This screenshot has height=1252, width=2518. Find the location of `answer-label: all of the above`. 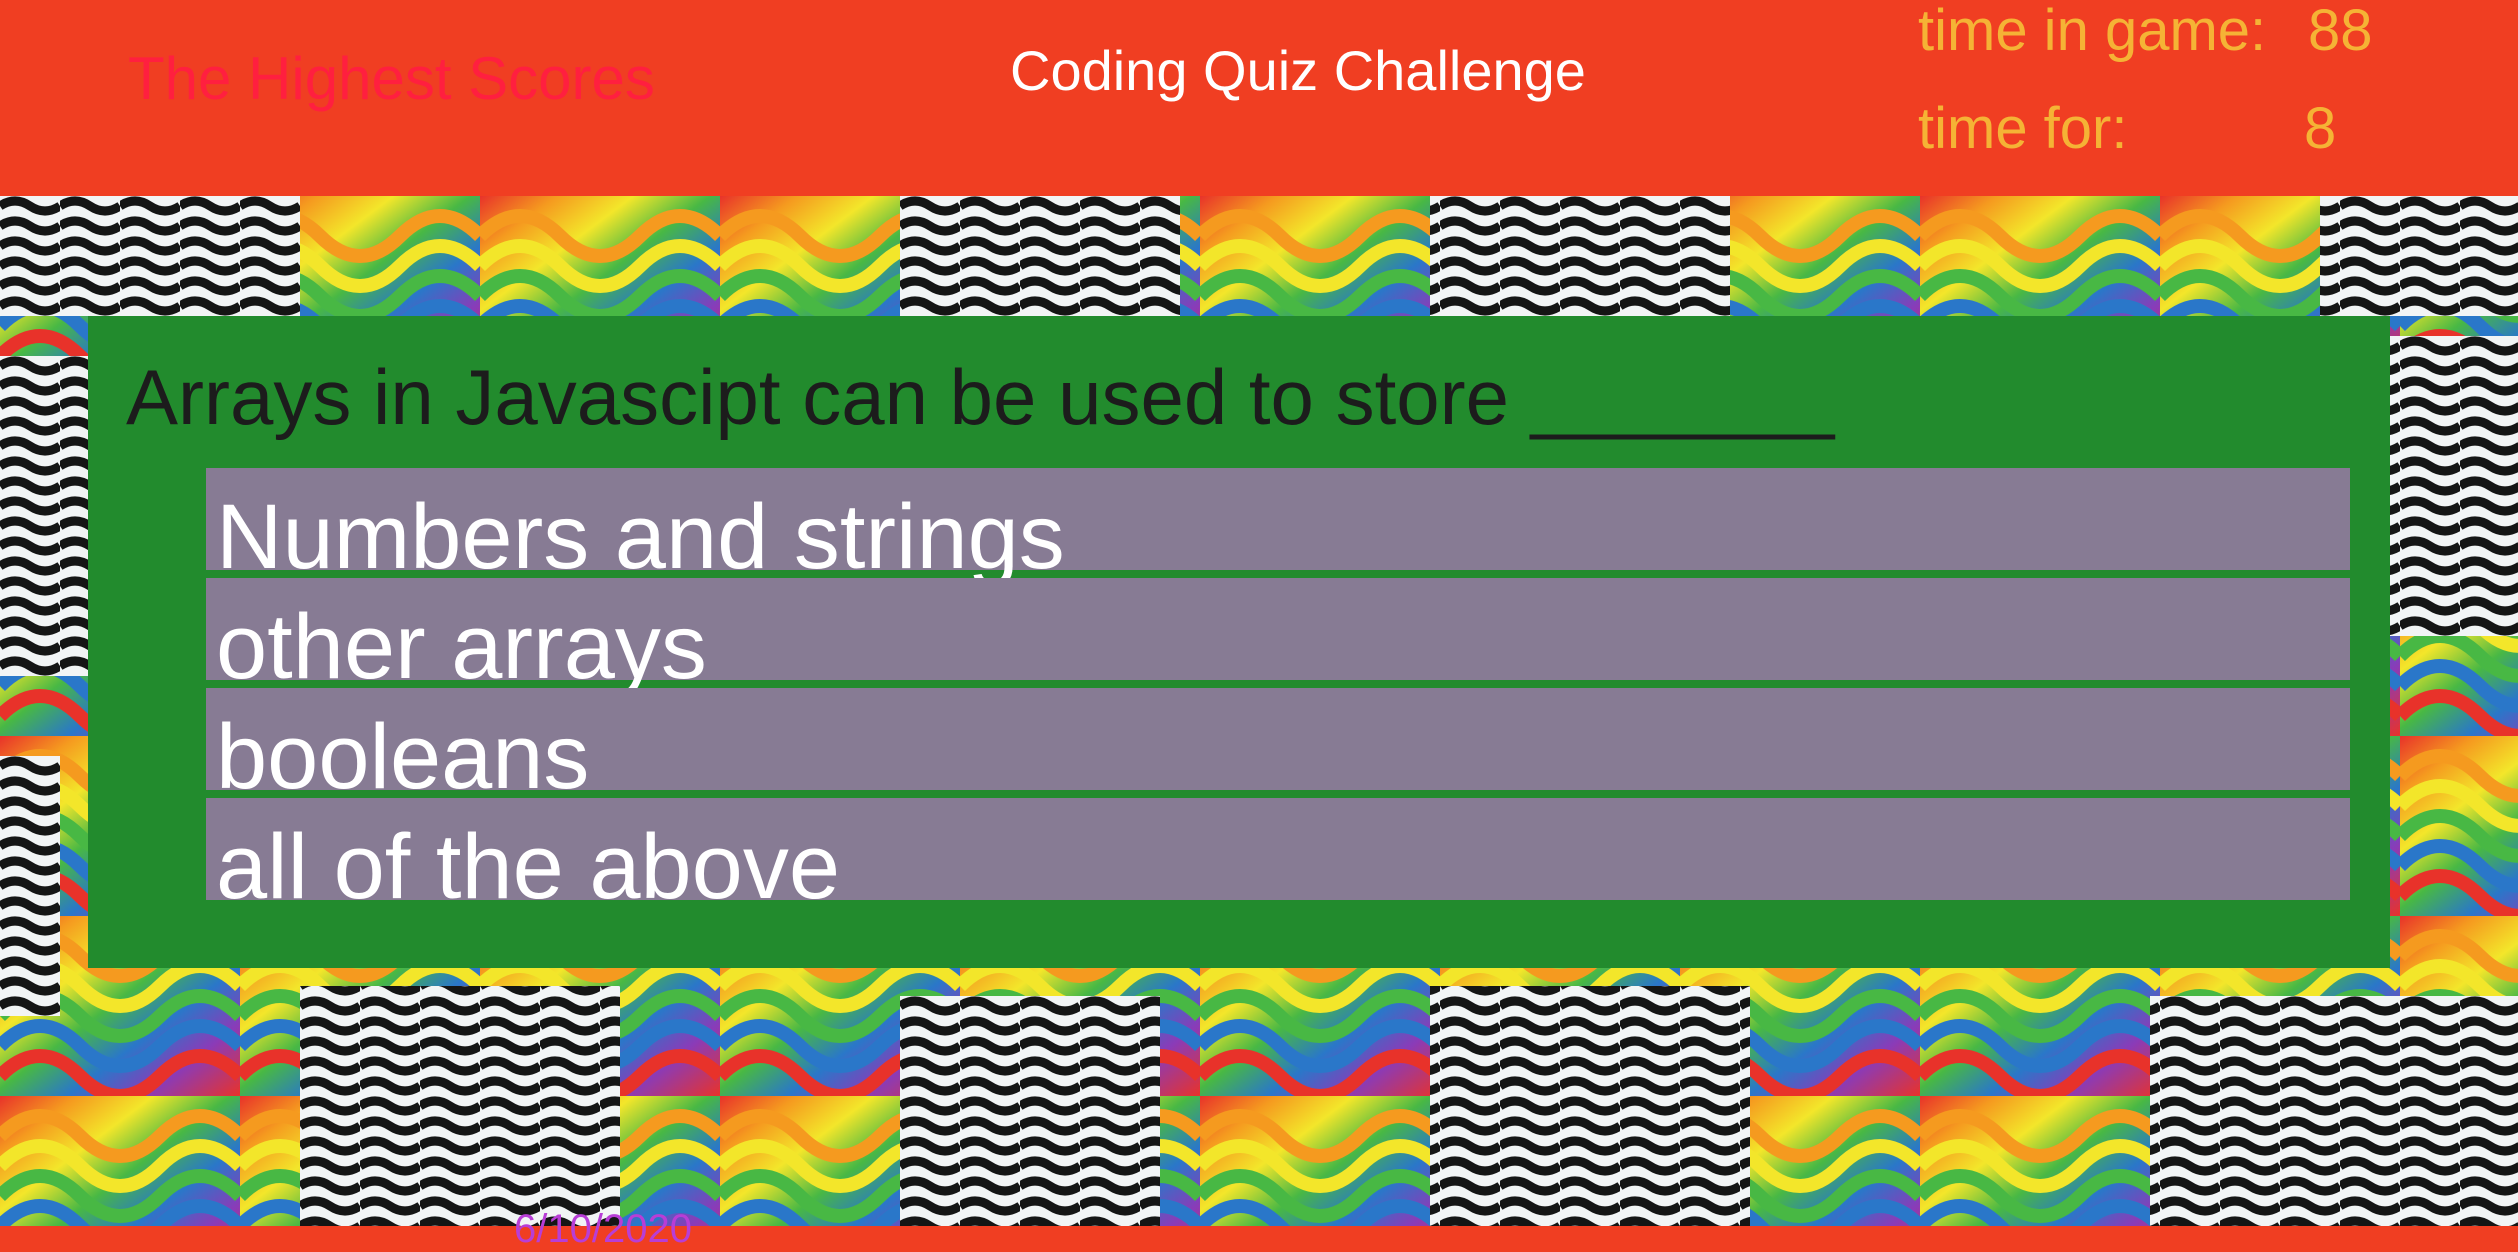

answer-label: all of the above is located at coordinates (528, 867).